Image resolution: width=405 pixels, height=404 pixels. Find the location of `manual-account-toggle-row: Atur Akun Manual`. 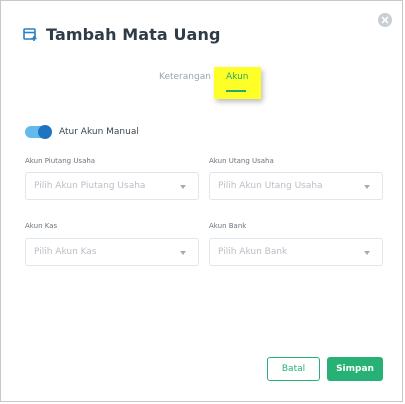

manual-account-toggle-row: Atur Akun Manual is located at coordinates (82, 132).